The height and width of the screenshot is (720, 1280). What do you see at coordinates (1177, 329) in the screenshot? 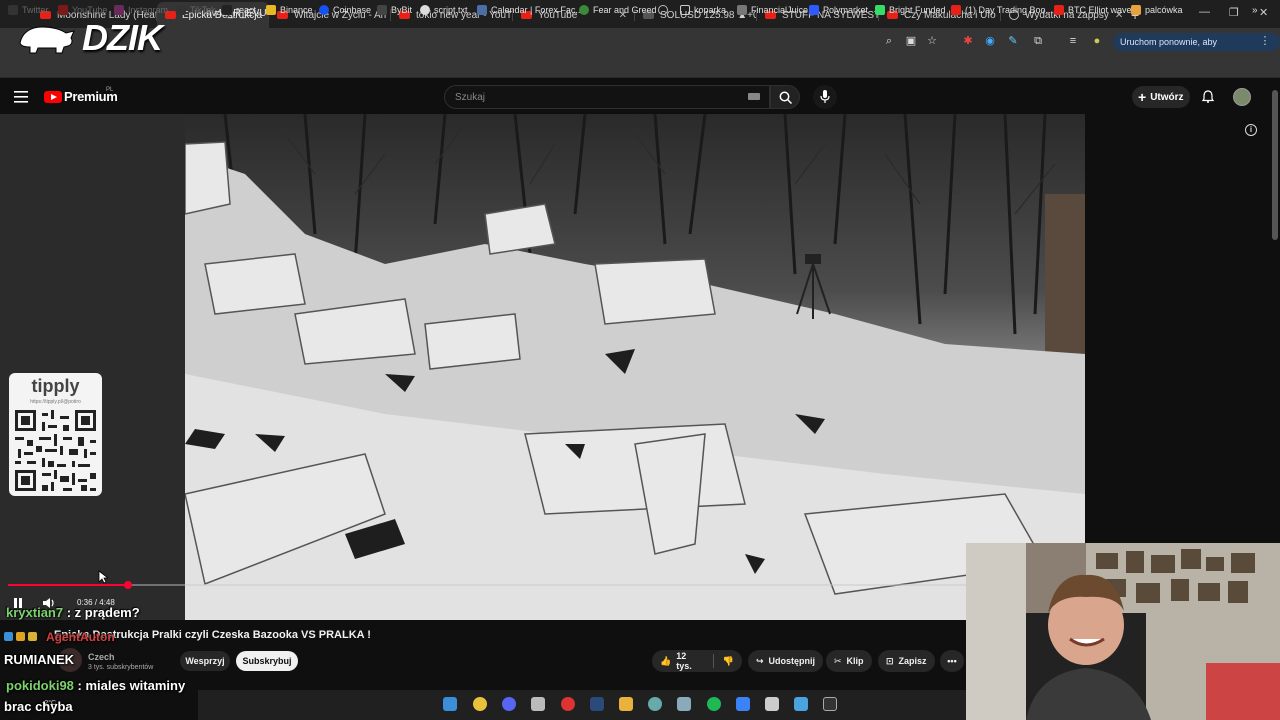
I see `right-backdrop` at bounding box center [1177, 329].